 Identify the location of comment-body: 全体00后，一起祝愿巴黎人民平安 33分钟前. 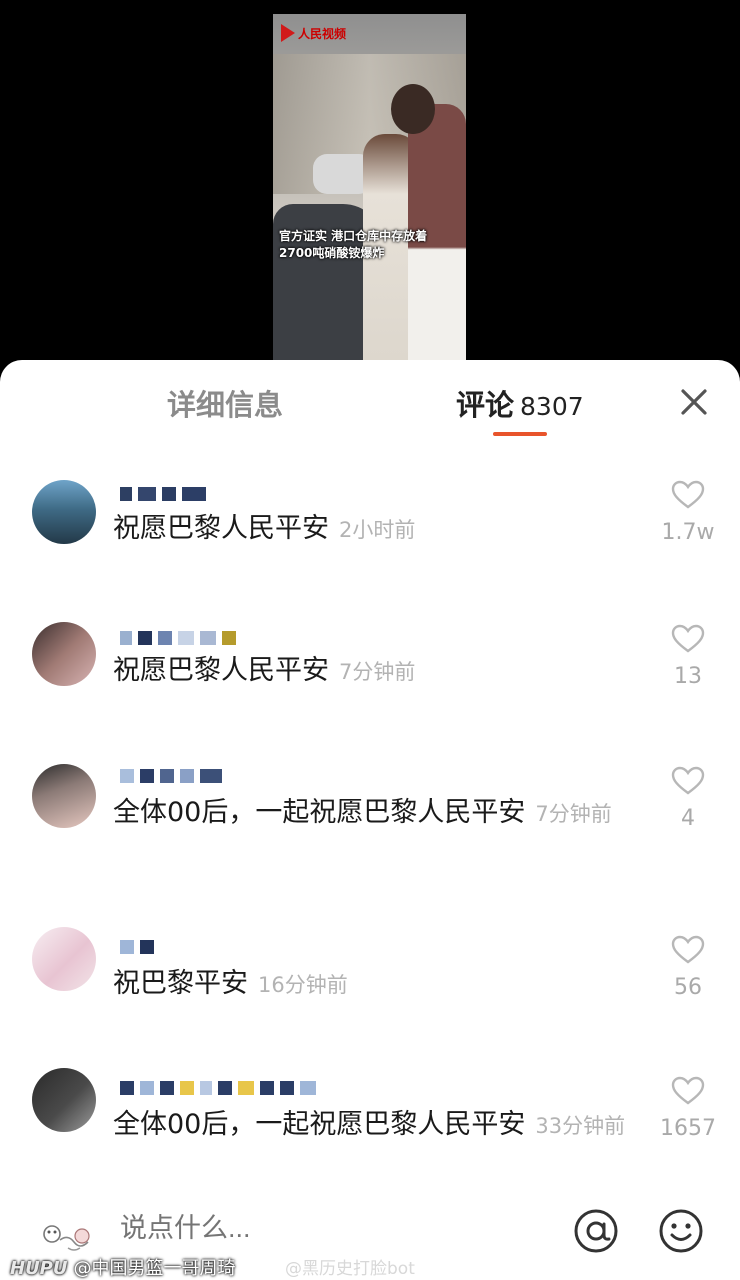
(373, 1138).